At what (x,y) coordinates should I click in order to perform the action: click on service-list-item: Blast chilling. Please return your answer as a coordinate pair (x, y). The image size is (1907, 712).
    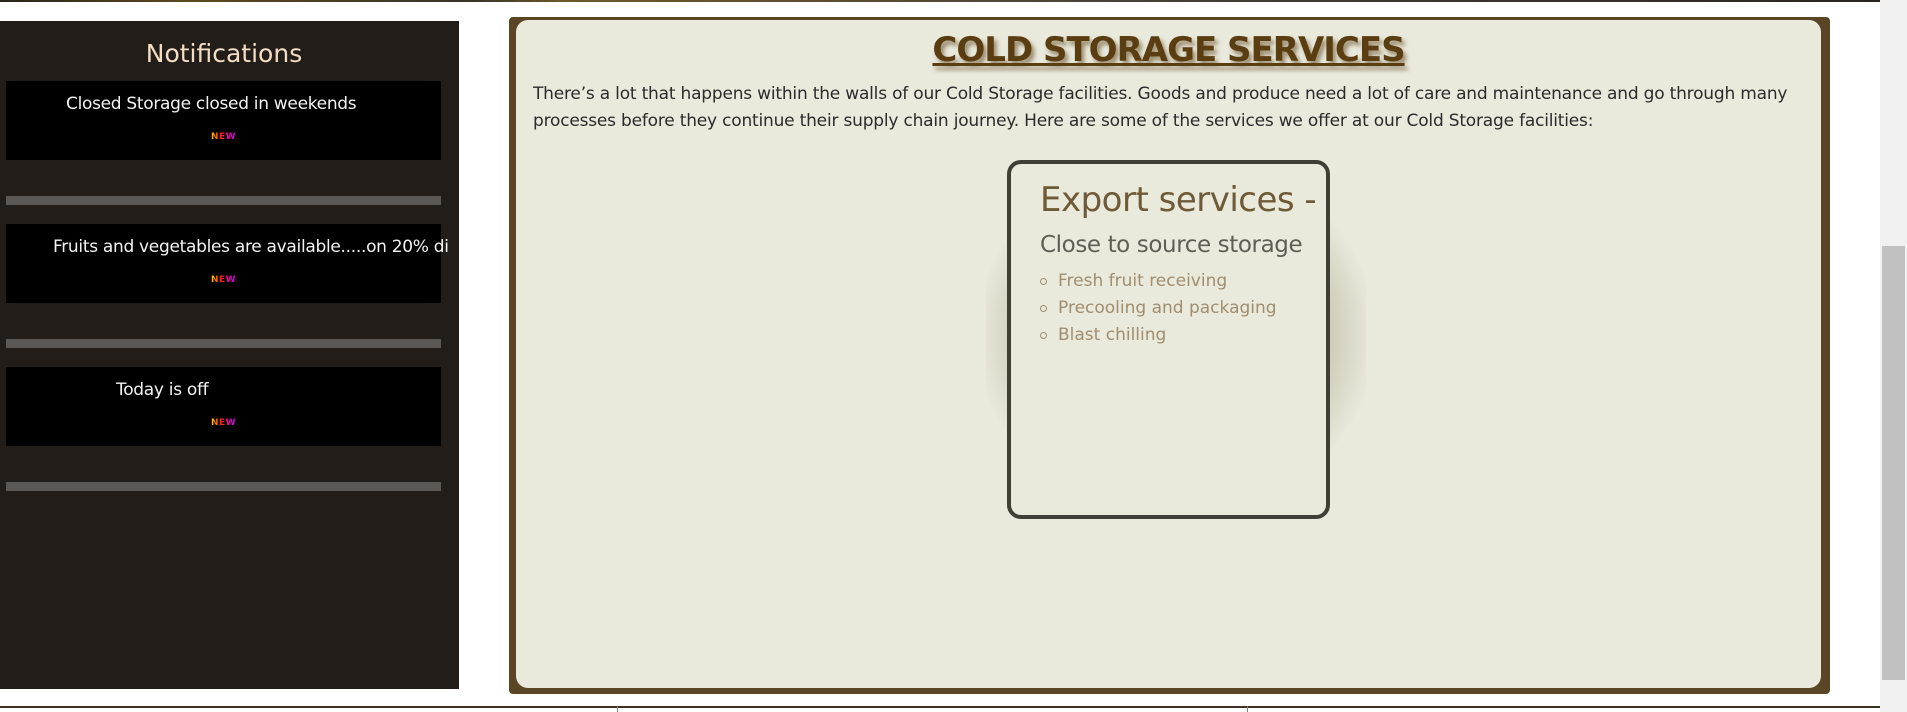
    Looking at the image, I should click on (1158, 335).